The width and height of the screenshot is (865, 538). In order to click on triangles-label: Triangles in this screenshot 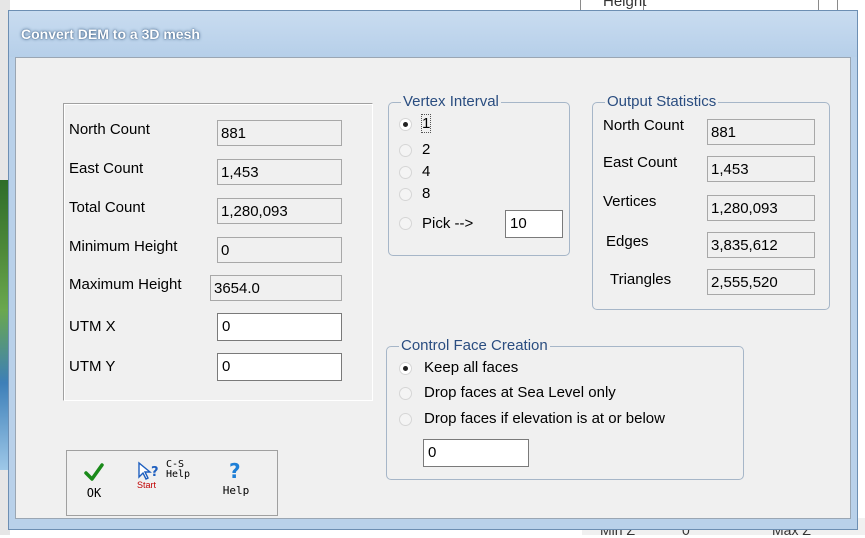, I will do `click(641, 279)`.